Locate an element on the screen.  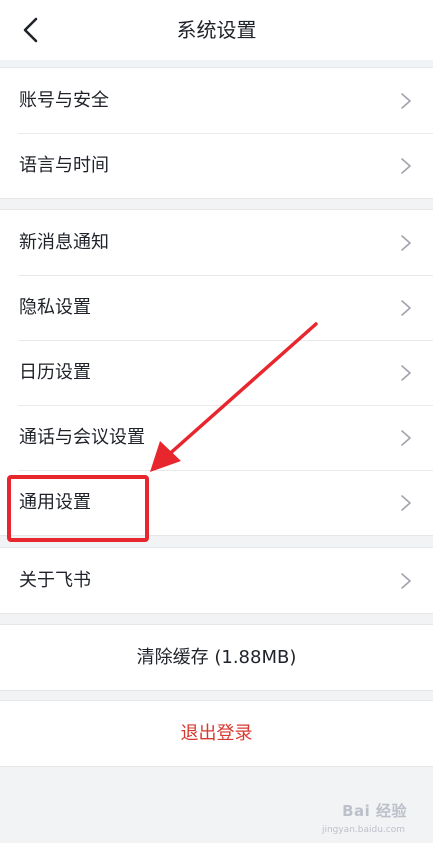
page-title: 系统设置 is located at coordinates (216, 30).